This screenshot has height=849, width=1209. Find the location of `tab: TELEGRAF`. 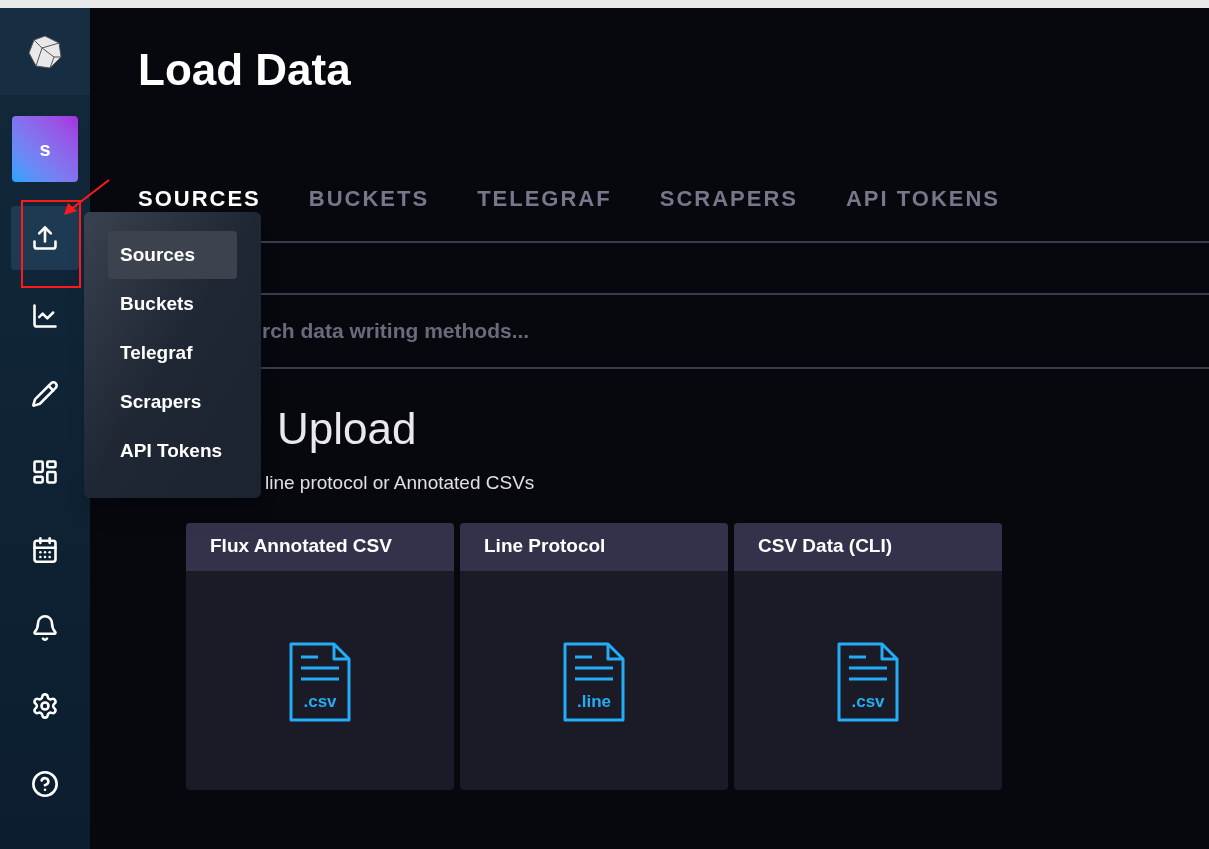

tab: TELEGRAF is located at coordinates (544, 212).